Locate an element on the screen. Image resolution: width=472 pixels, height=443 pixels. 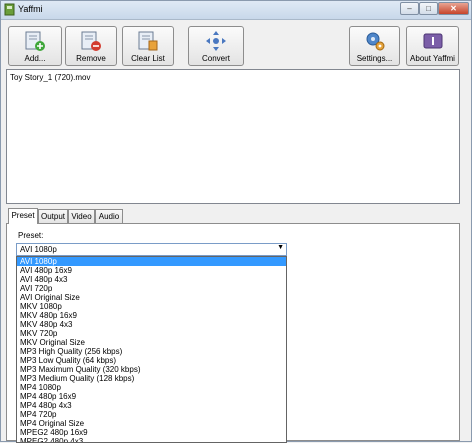
remove-button: Remove is located at coordinates (91, 46).